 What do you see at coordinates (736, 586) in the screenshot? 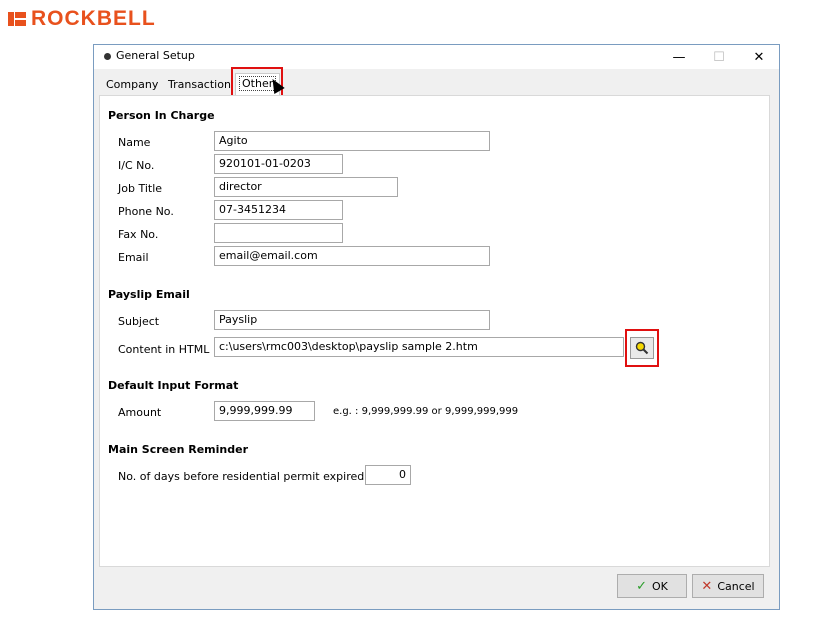
I see `cancel-label: Cancel` at bounding box center [736, 586].